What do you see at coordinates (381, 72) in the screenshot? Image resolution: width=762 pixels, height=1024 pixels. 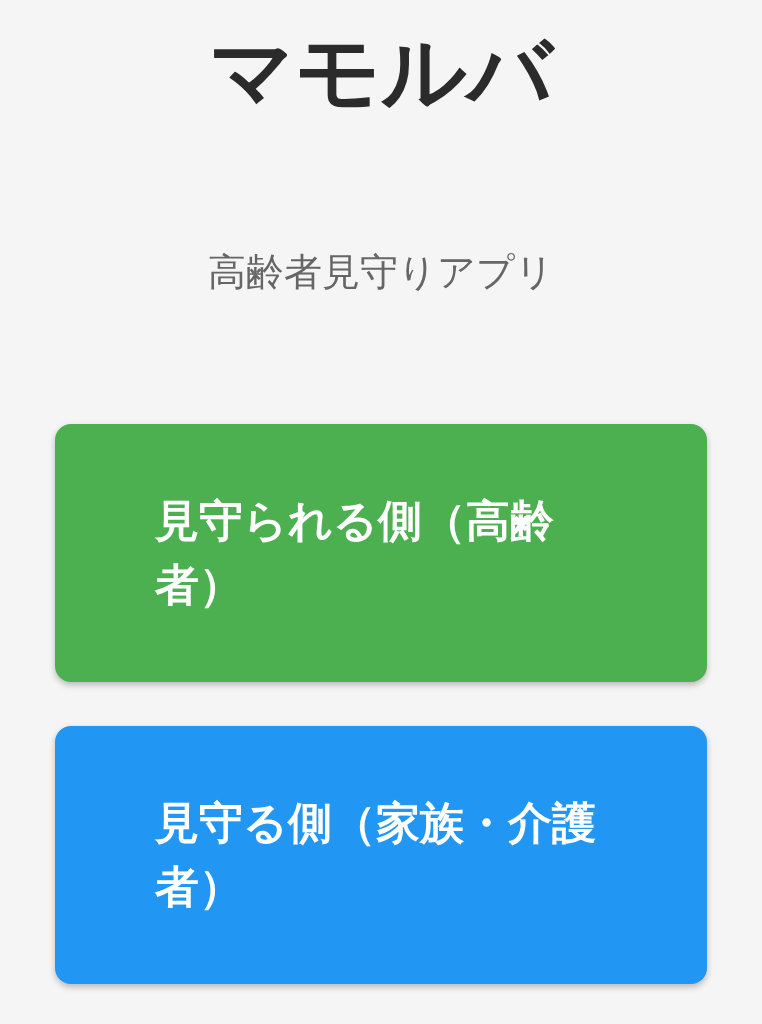 I see `app-title: マモルバ` at bounding box center [381, 72].